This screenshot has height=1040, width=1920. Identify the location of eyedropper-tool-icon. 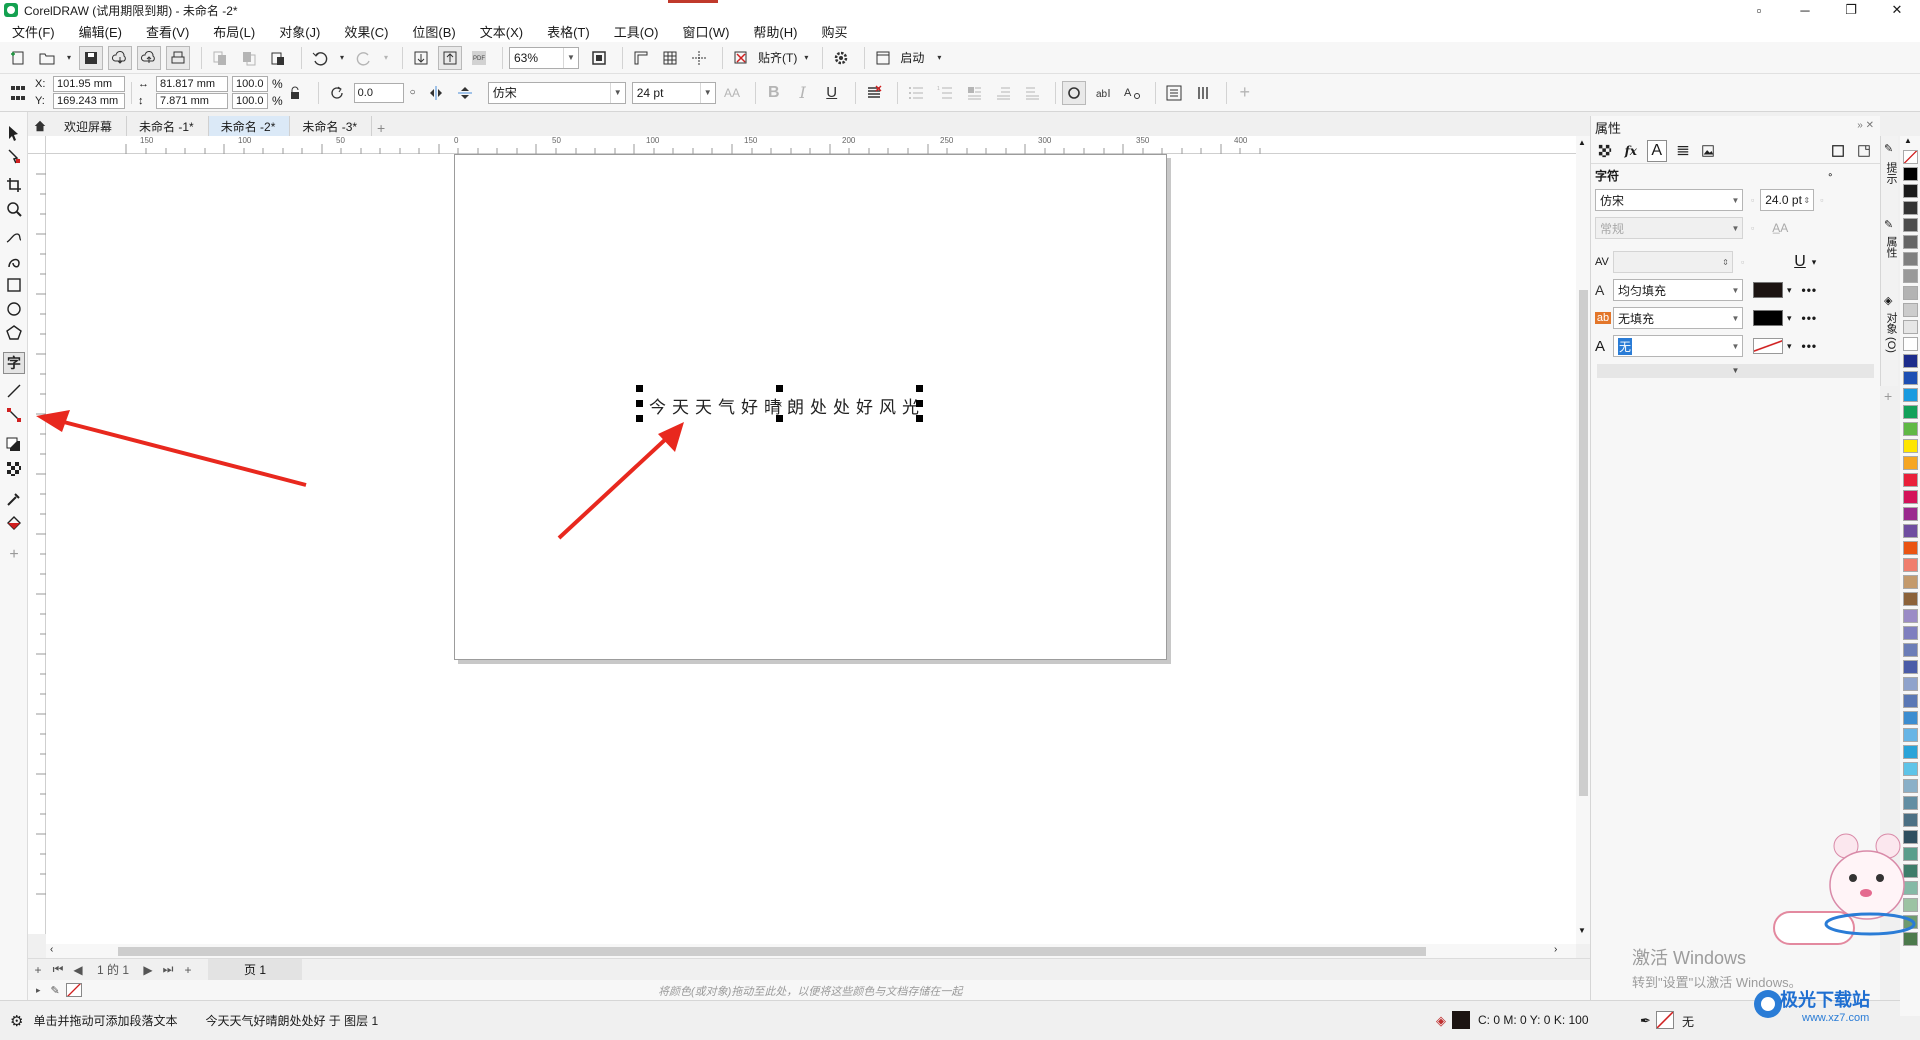
(14, 499).